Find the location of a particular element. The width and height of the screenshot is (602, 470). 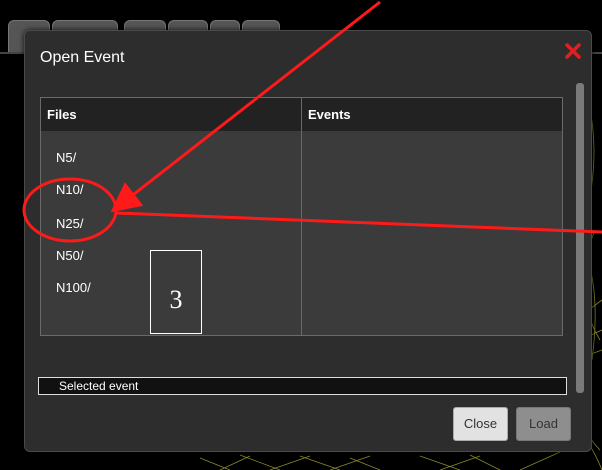

annotation-number-box: 3 is located at coordinates (176, 292).